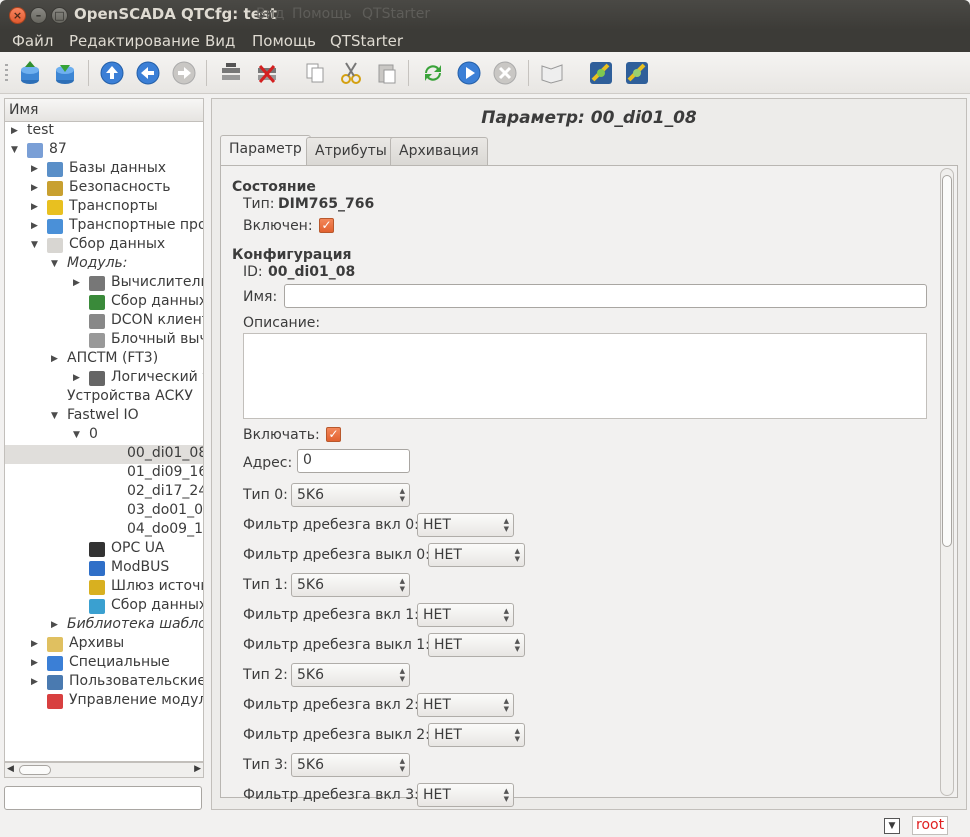 This screenshot has height=837, width=970. I want to click on content-vertical-scrollbar, so click(947, 482).